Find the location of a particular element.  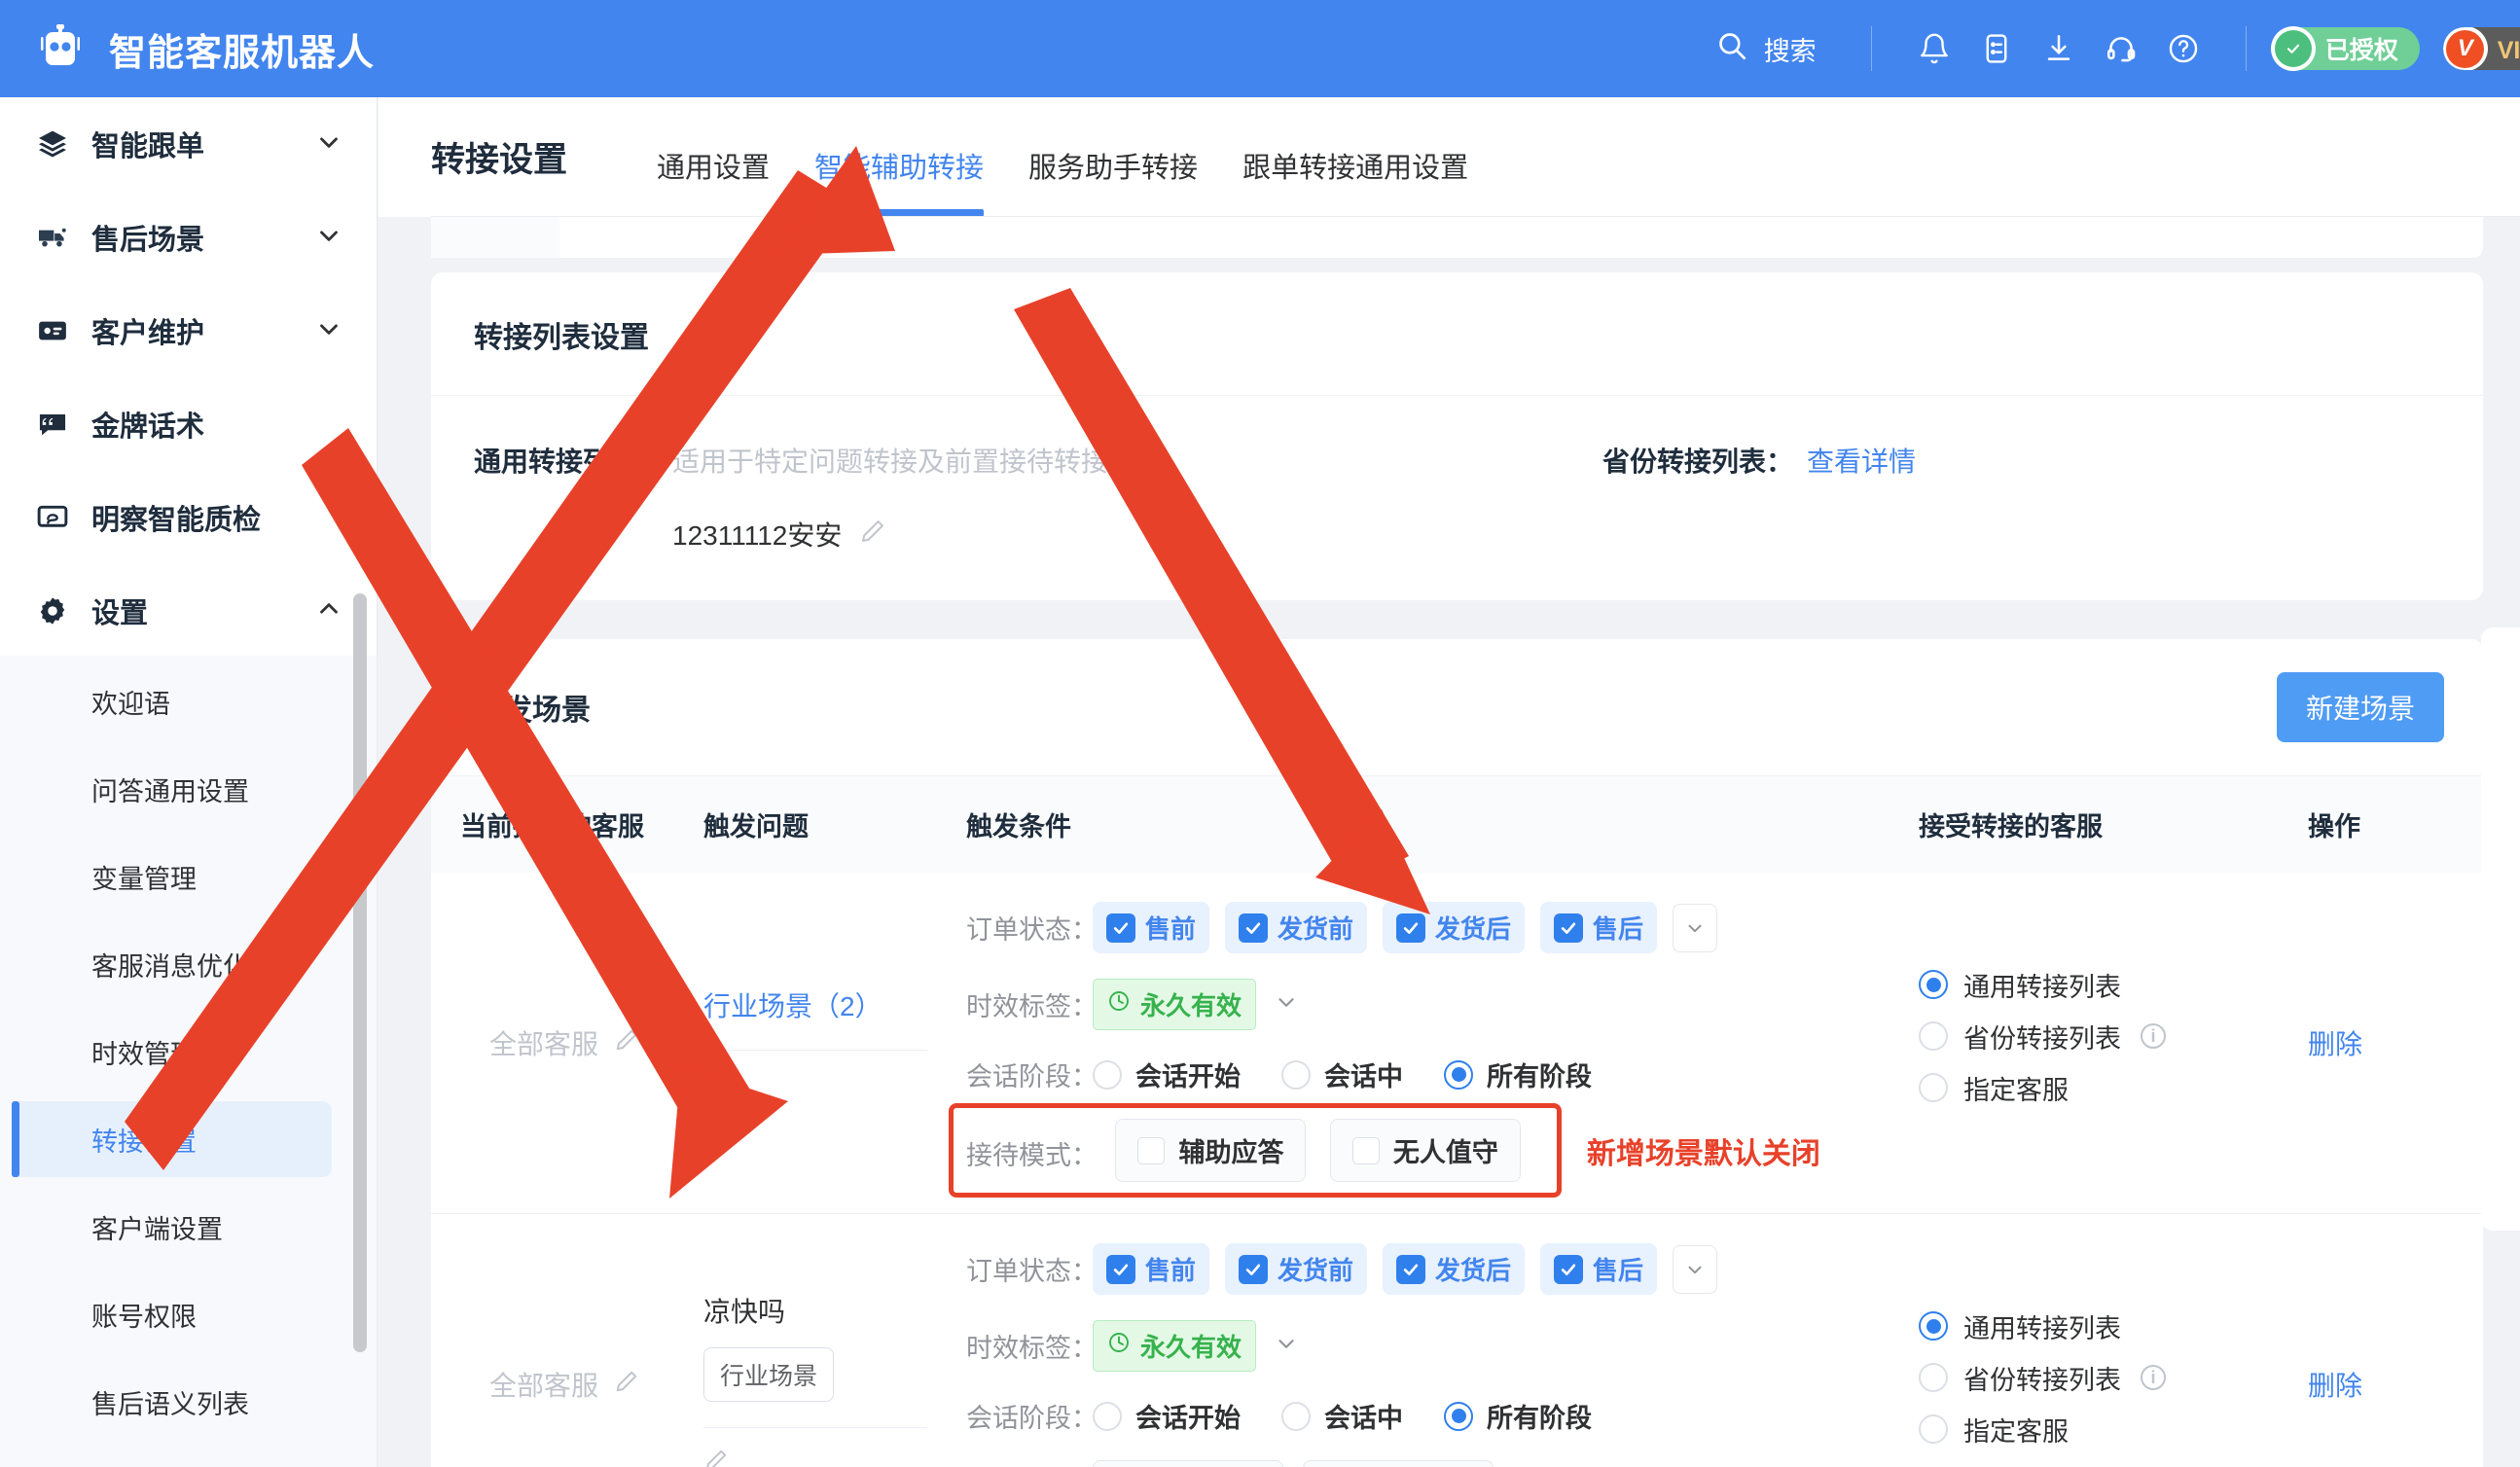

tab-general-settings: 通用设置 is located at coordinates (713, 181).